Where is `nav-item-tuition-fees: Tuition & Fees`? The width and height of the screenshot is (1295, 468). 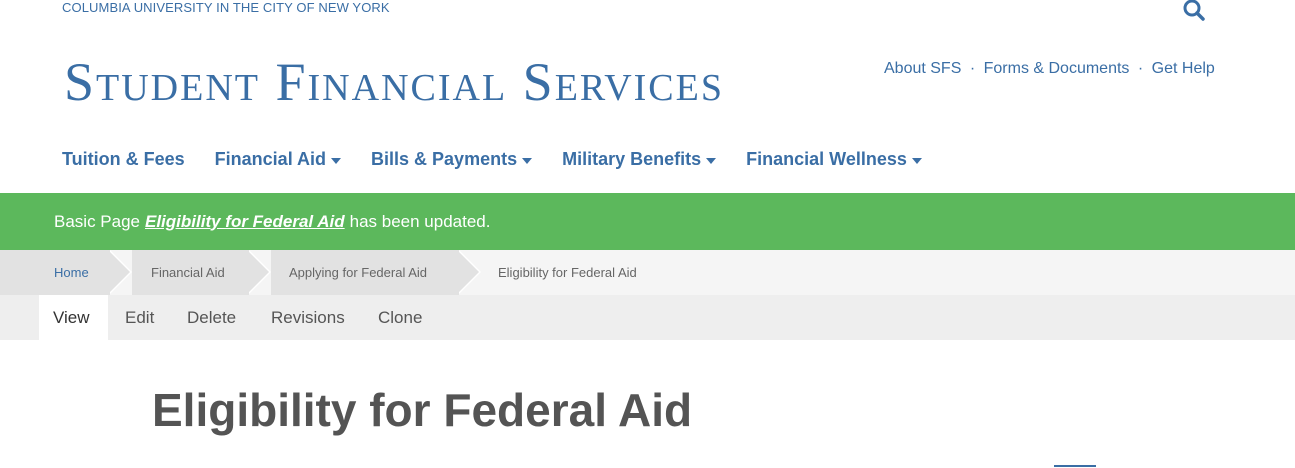 nav-item-tuition-fees: Tuition & Fees is located at coordinates (123, 159).